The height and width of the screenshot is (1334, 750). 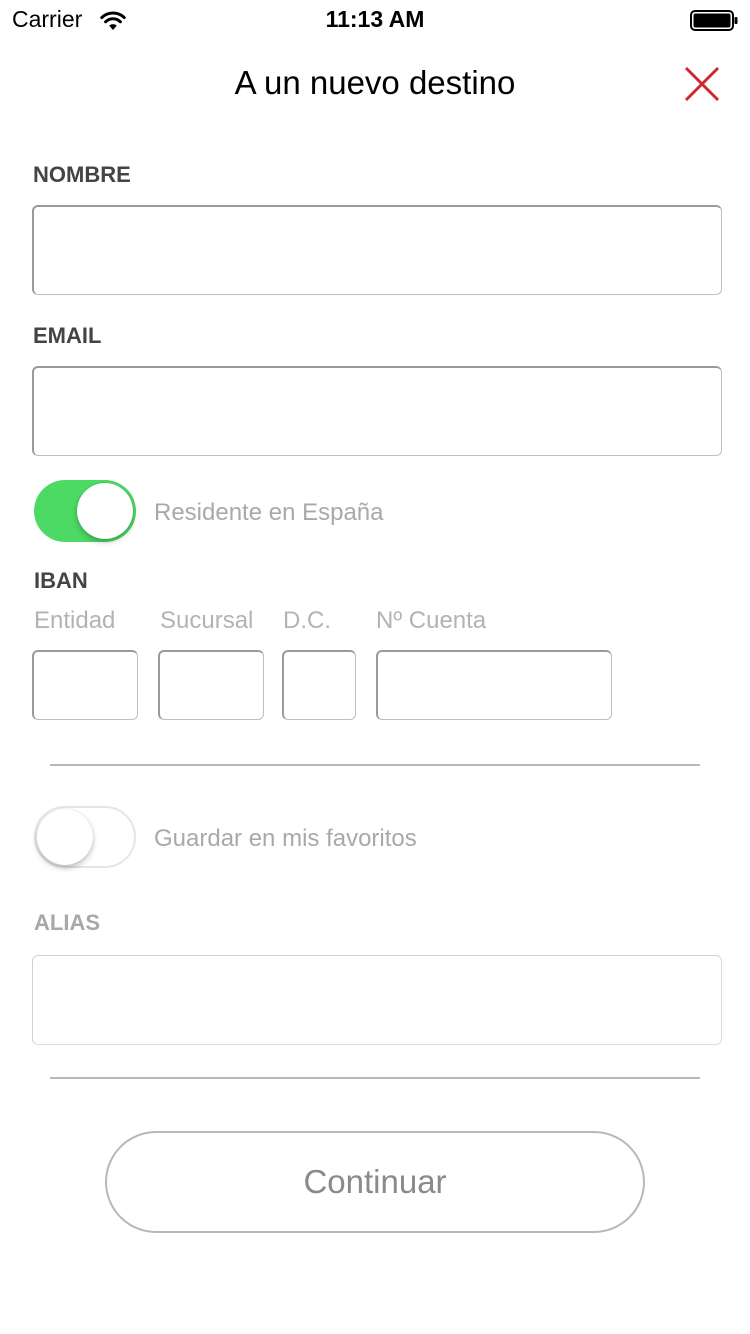 I want to click on email-label: EMAIL, so click(x=67, y=335).